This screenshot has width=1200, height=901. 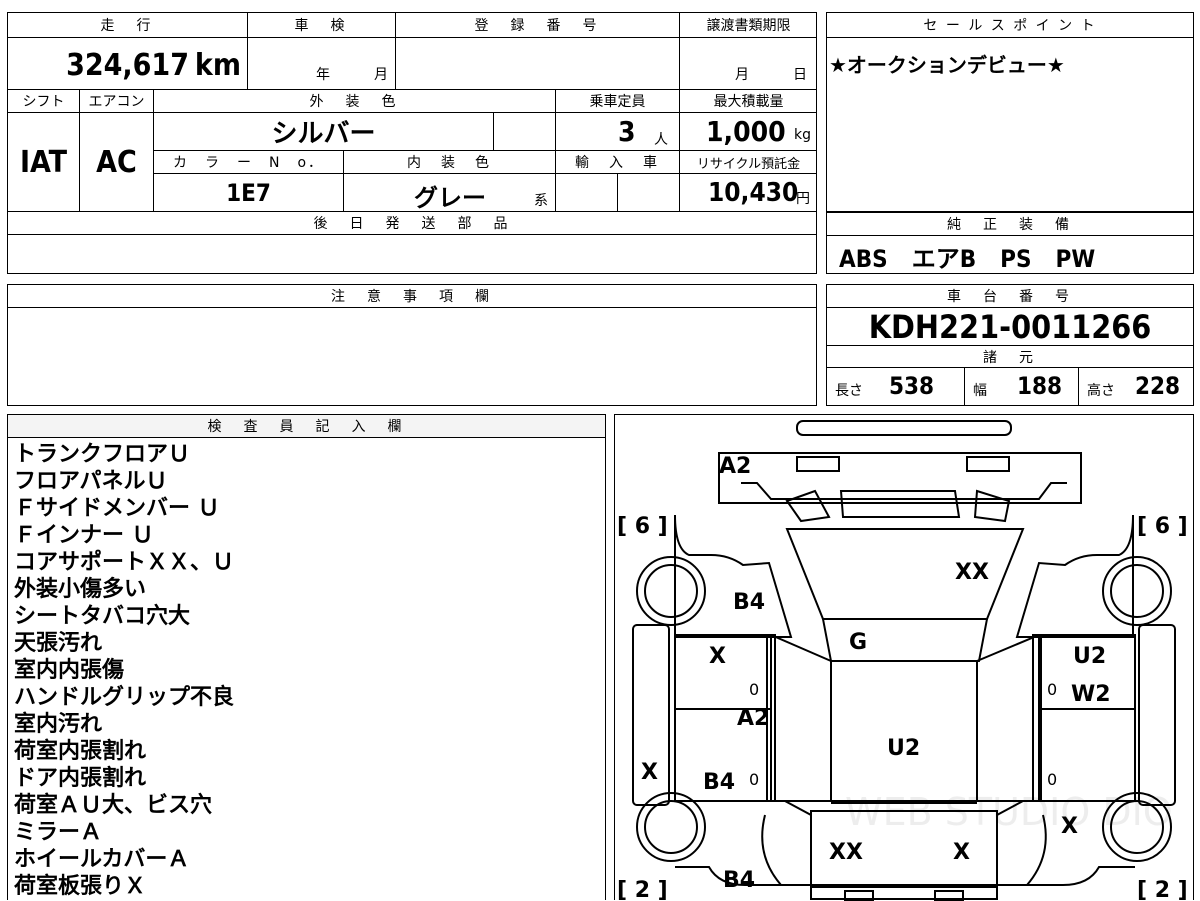 I want to click on notes-header: 注 意 事 項 欄, so click(x=412, y=296).